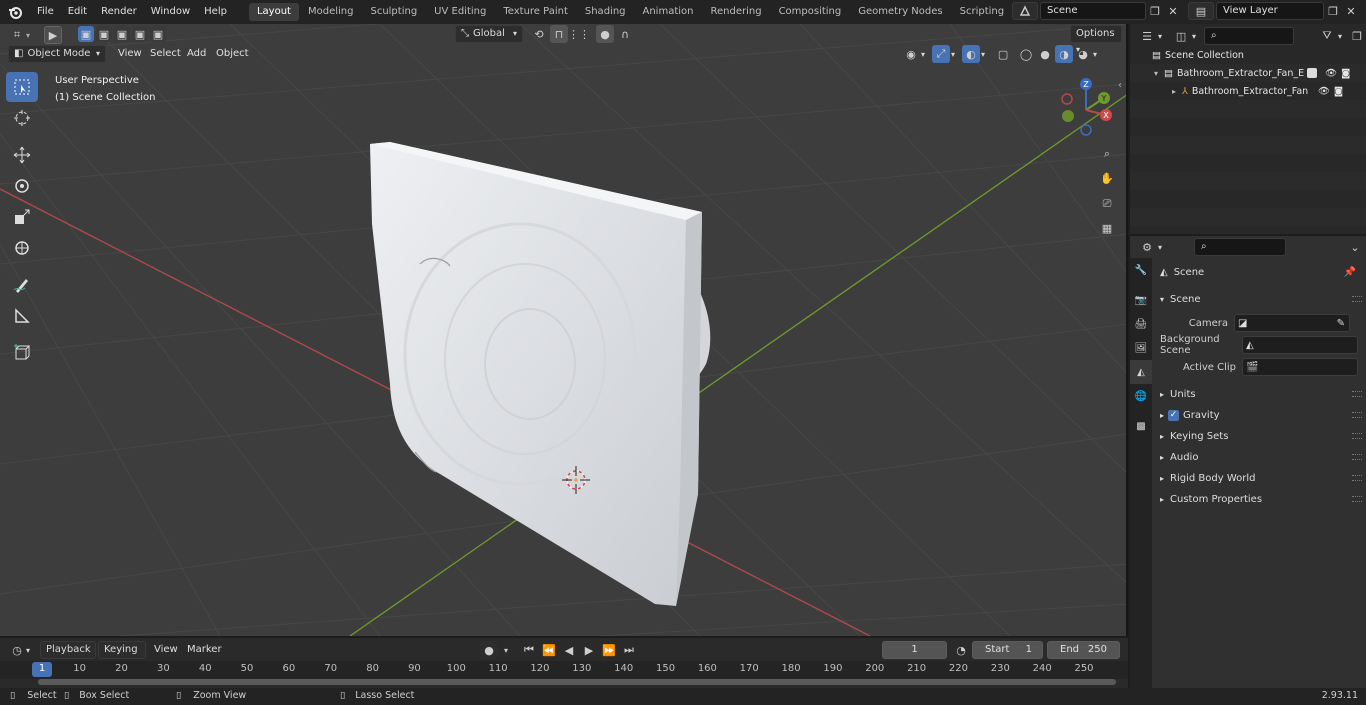 The image size is (1366, 705). Describe the element at coordinates (1141, 348) in the screenshot. I see `view-layer-tab-icon: 🖼` at that location.